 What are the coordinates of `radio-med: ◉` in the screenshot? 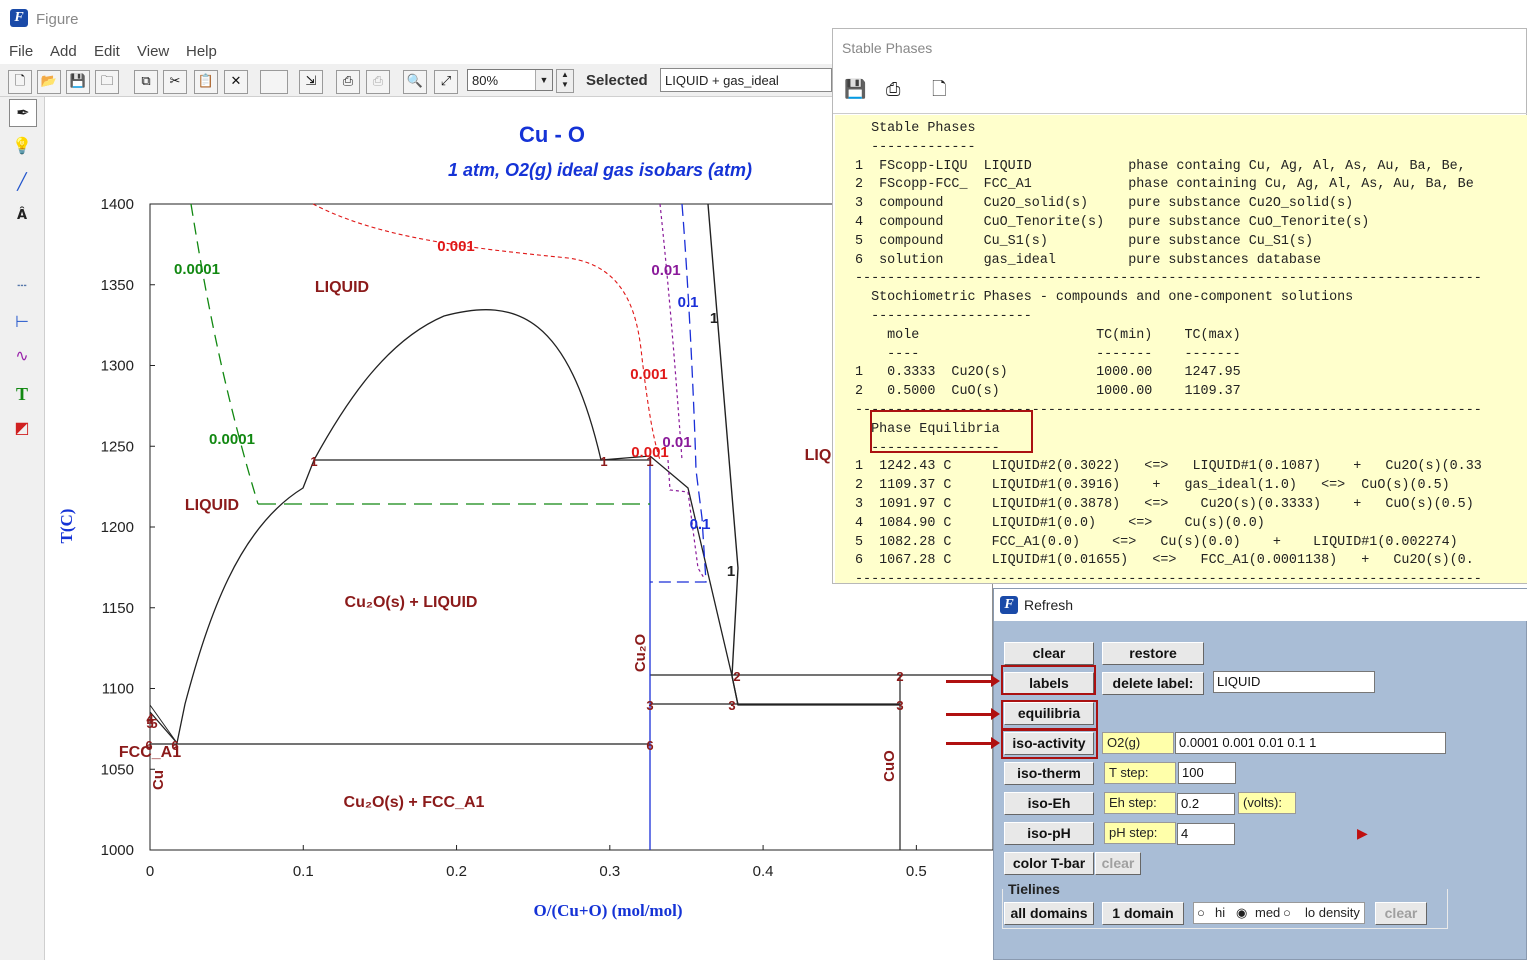 It's located at (1241, 913).